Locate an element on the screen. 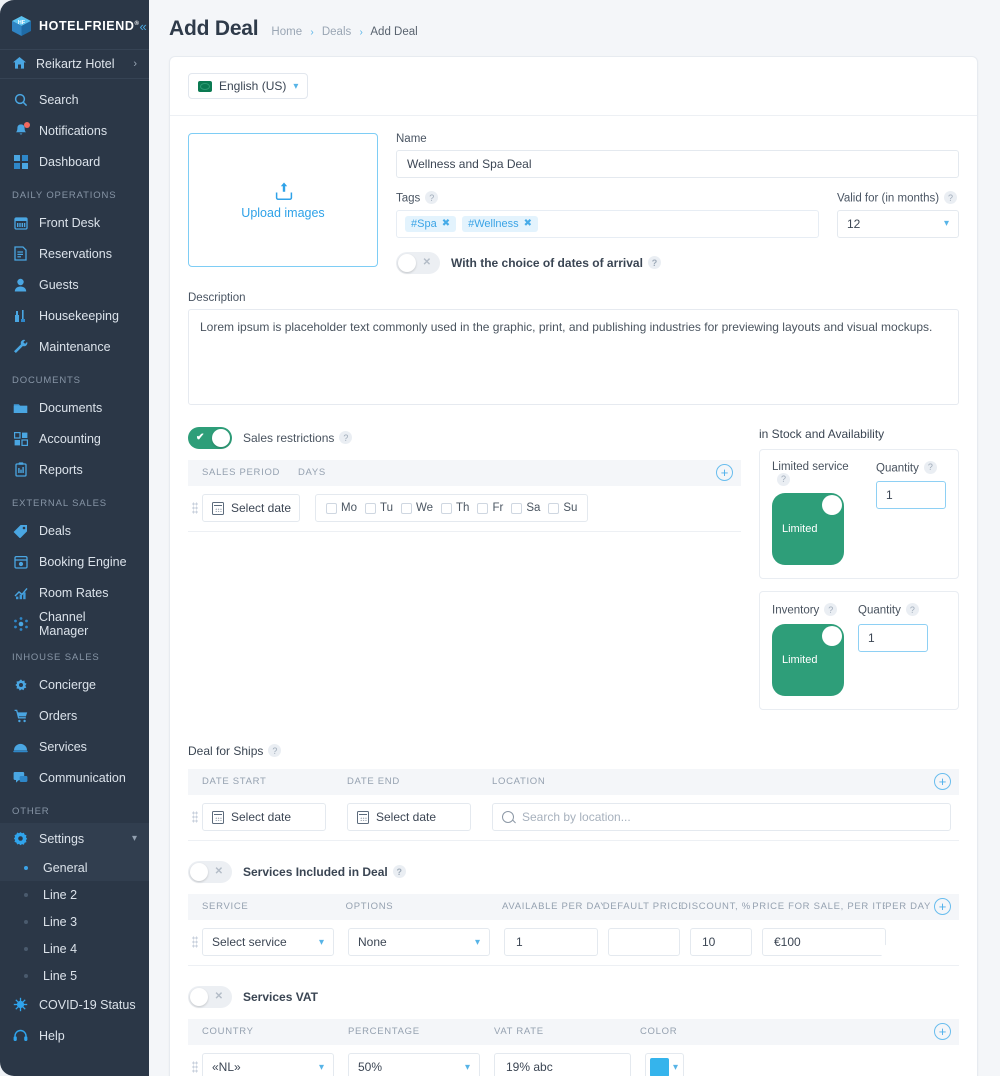 The height and width of the screenshot is (1076, 1000). sidebar-item-search: Search is located at coordinates (74, 99).